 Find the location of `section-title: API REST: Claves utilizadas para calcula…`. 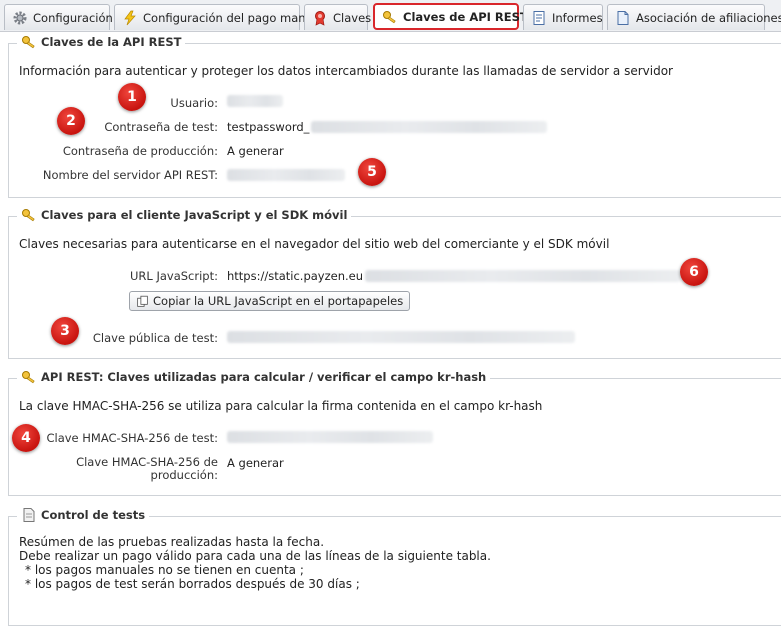

section-title: API REST: Claves utilizadas para calcula… is located at coordinates (264, 377).